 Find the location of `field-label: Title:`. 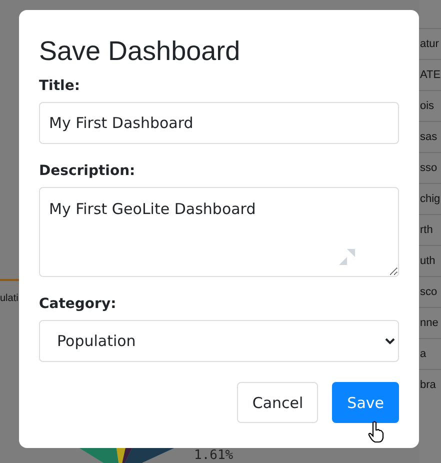

field-label: Title: is located at coordinates (60, 86).